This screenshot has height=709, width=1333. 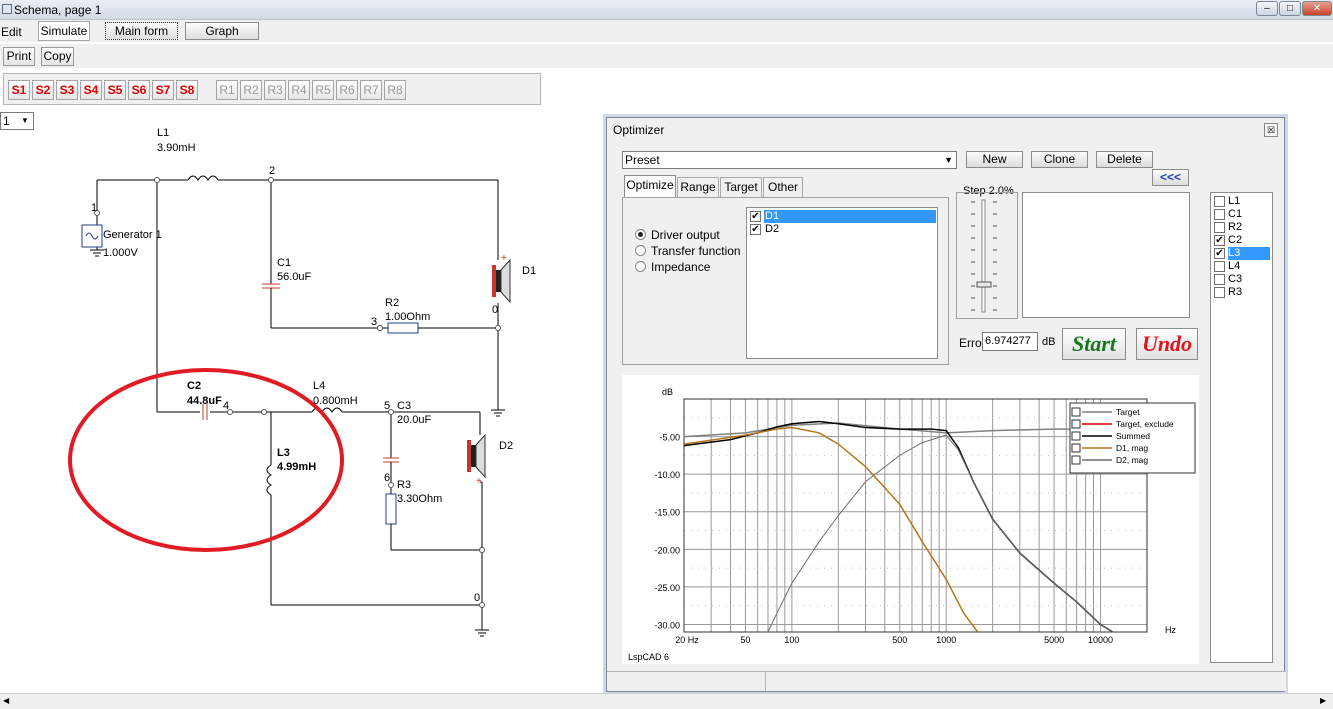 I want to click on component-item-l1: L1, so click(x=1242, y=201).